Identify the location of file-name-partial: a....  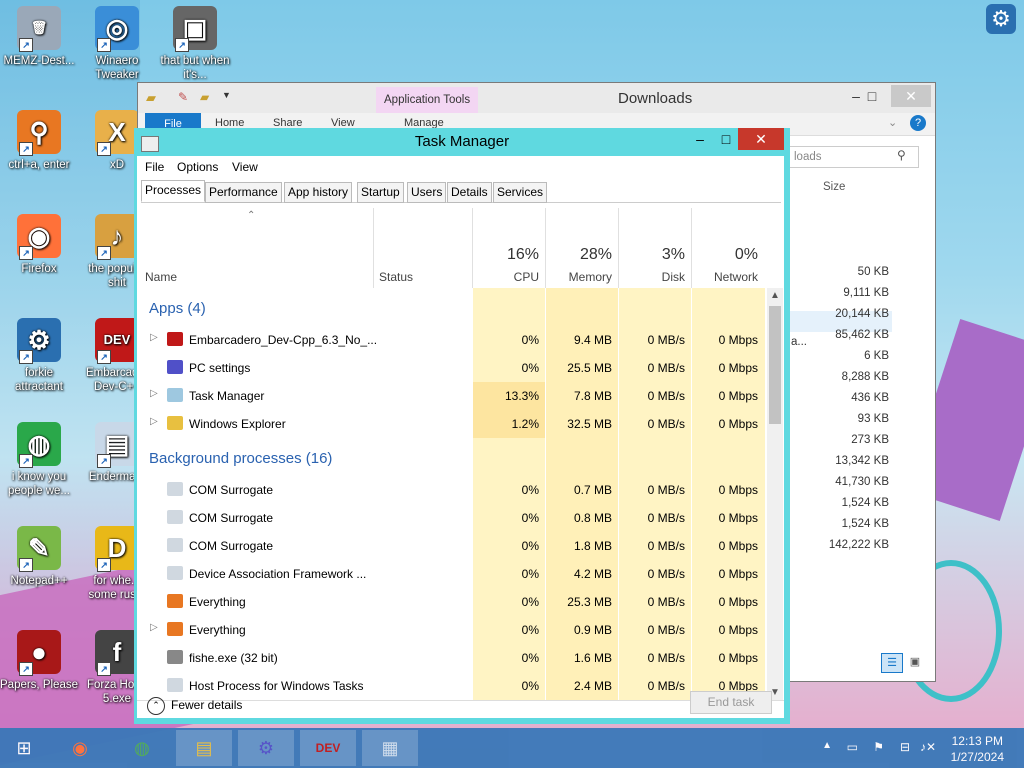
(799, 342).